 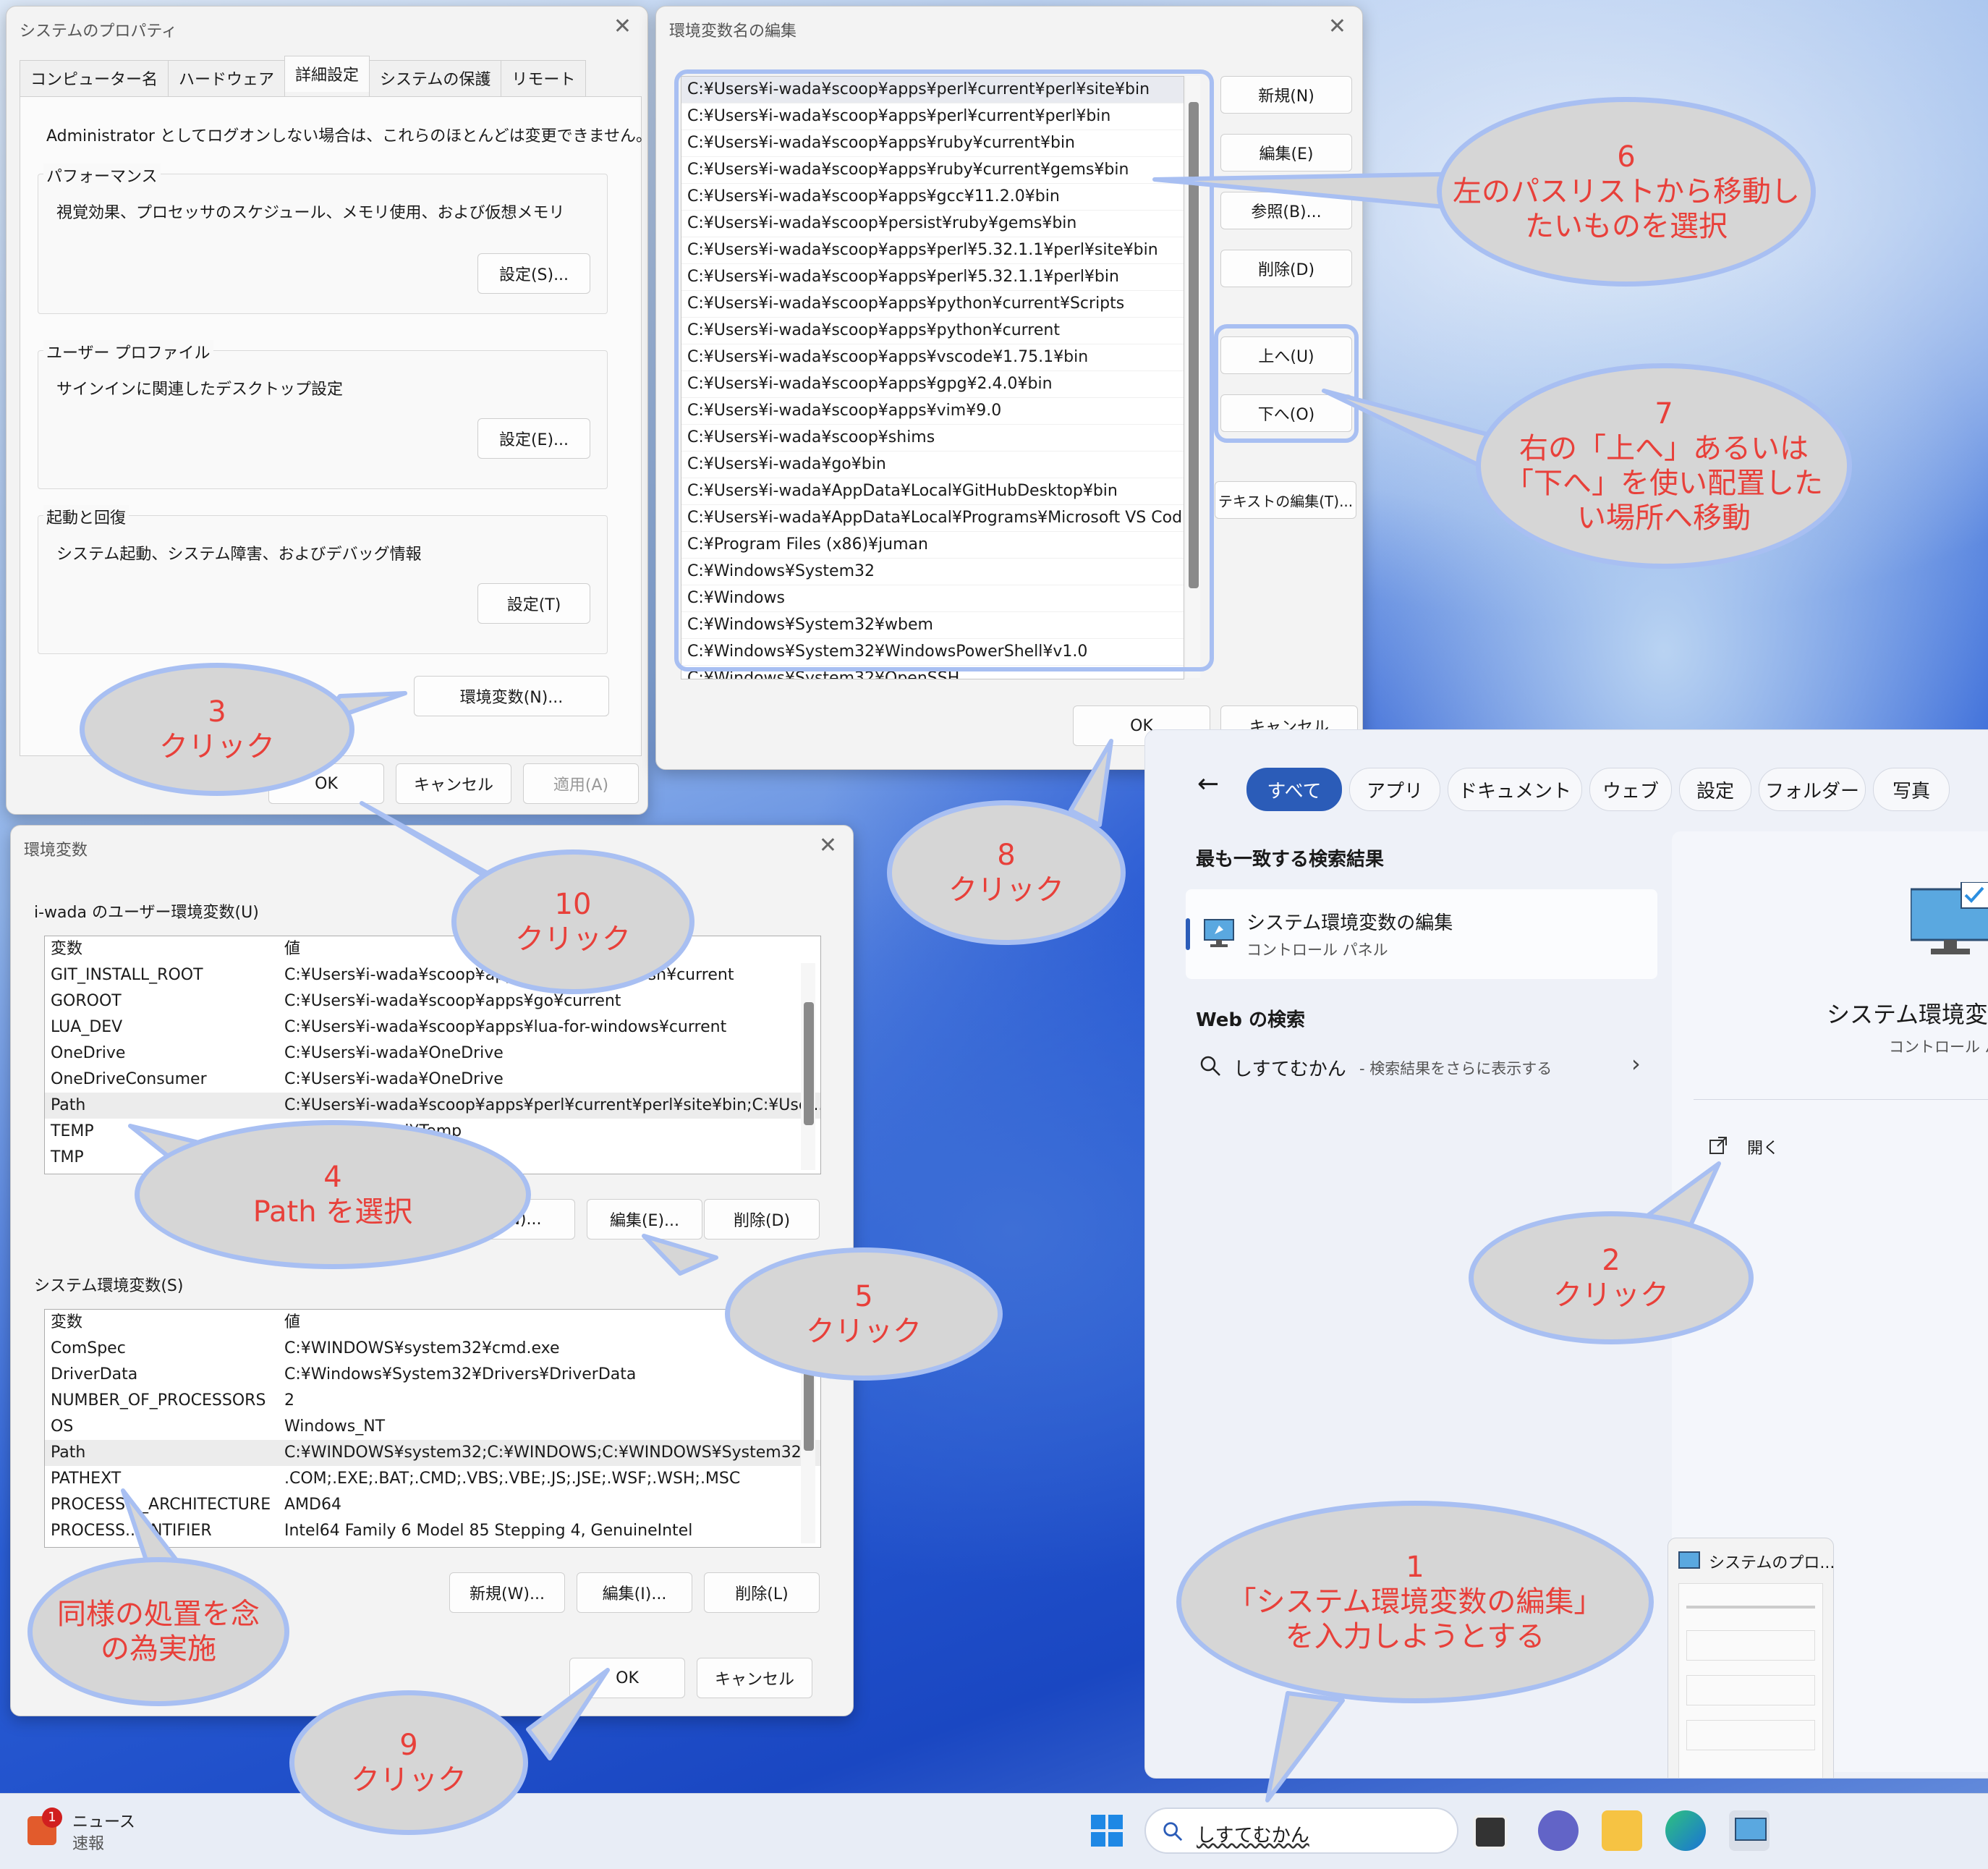 I want to click on file-explorer-icon, so click(x=1622, y=1831).